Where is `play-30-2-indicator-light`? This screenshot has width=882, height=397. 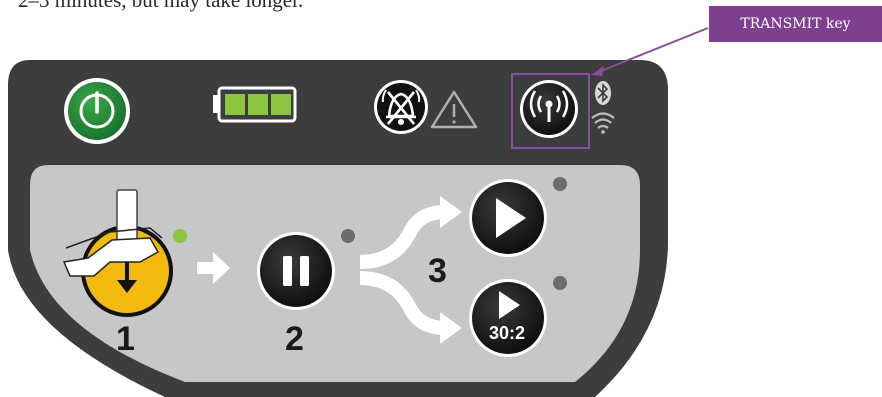 play-30-2-indicator-light is located at coordinates (560, 283).